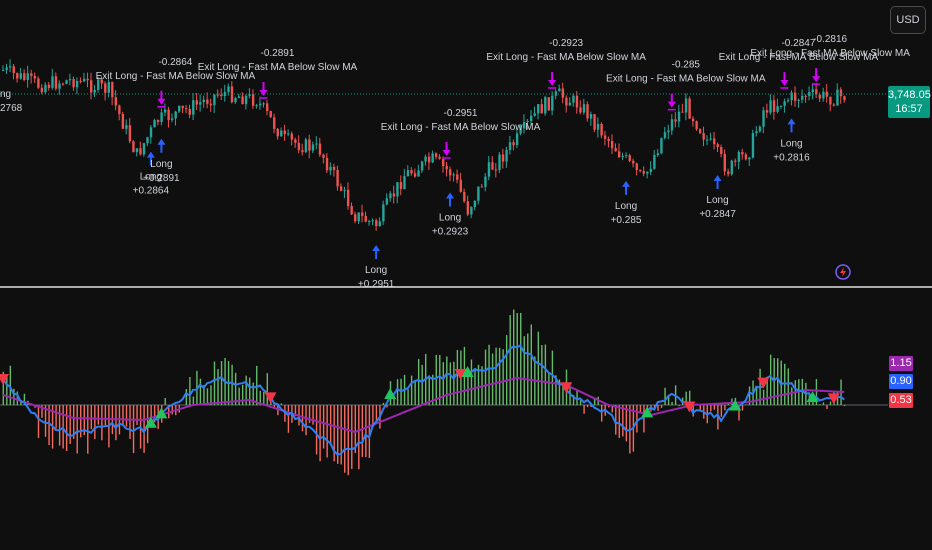  I want to click on trade-pnl: -0.285, so click(686, 65).